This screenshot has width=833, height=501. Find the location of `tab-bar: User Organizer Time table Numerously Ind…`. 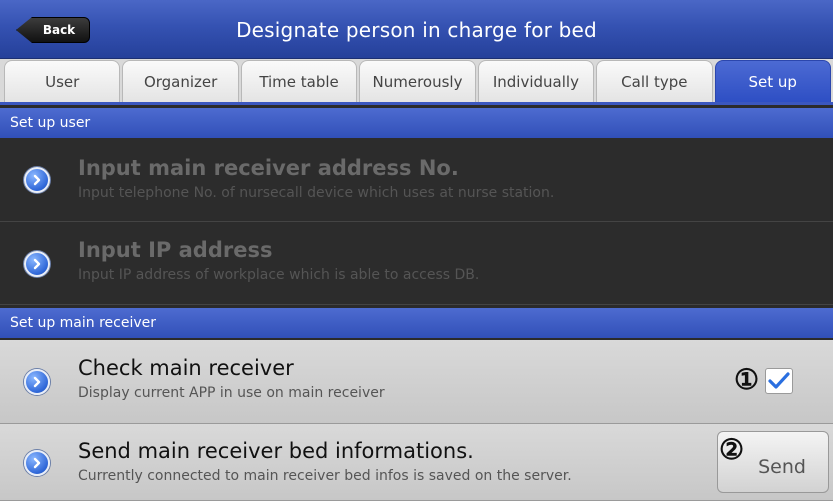

tab-bar: User Organizer Time table Numerously Ind… is located at coordinates (416, 82).